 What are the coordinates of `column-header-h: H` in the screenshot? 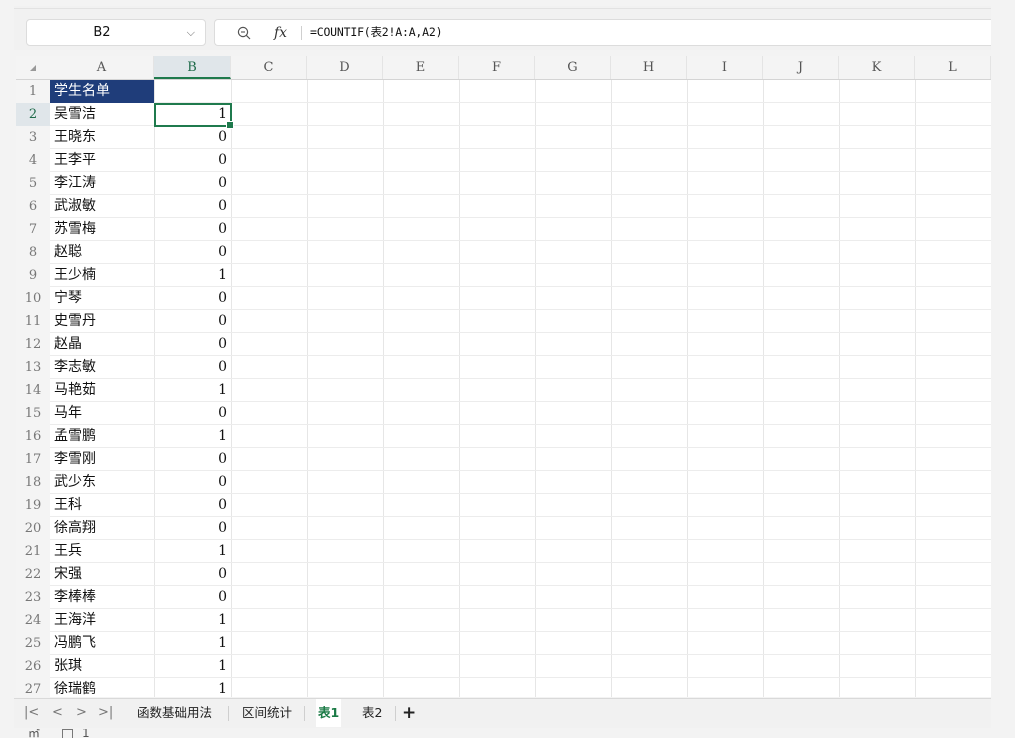 It's located at (649, 67).